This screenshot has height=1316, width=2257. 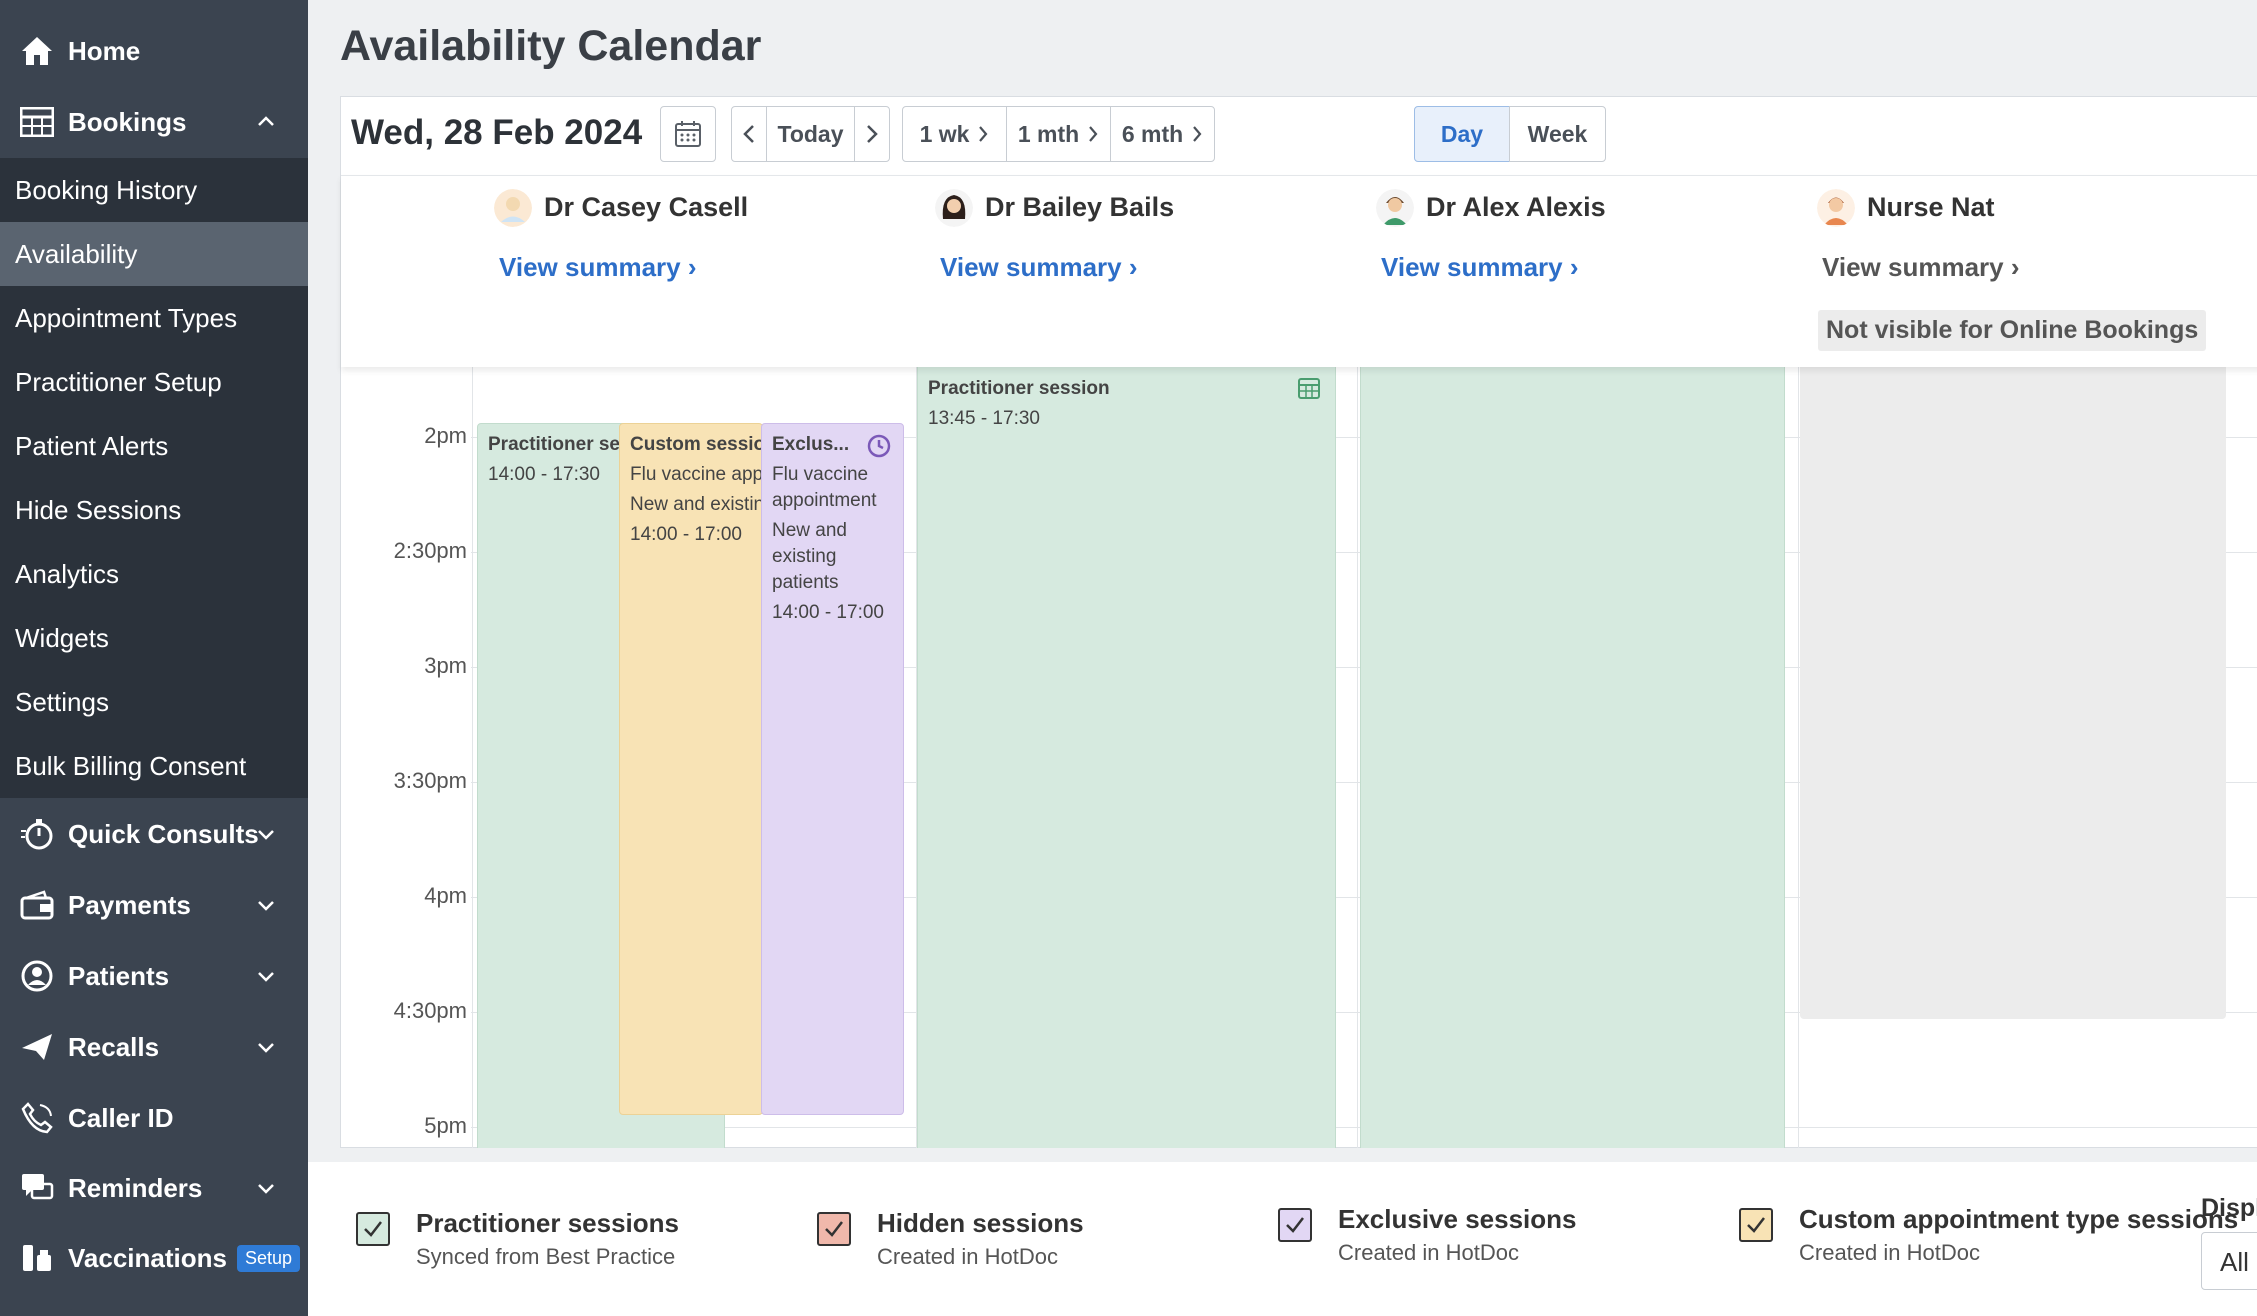 I want to click on sidebar-item-settings: Settings, so click(x=154, y=702).